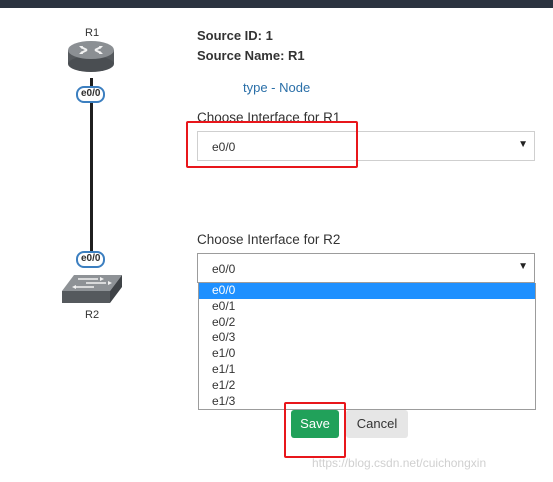 Image resolution: width=553 pixels, height=482 pixels. I want to click on dropdown-option: e0/0, so click(367, 291).